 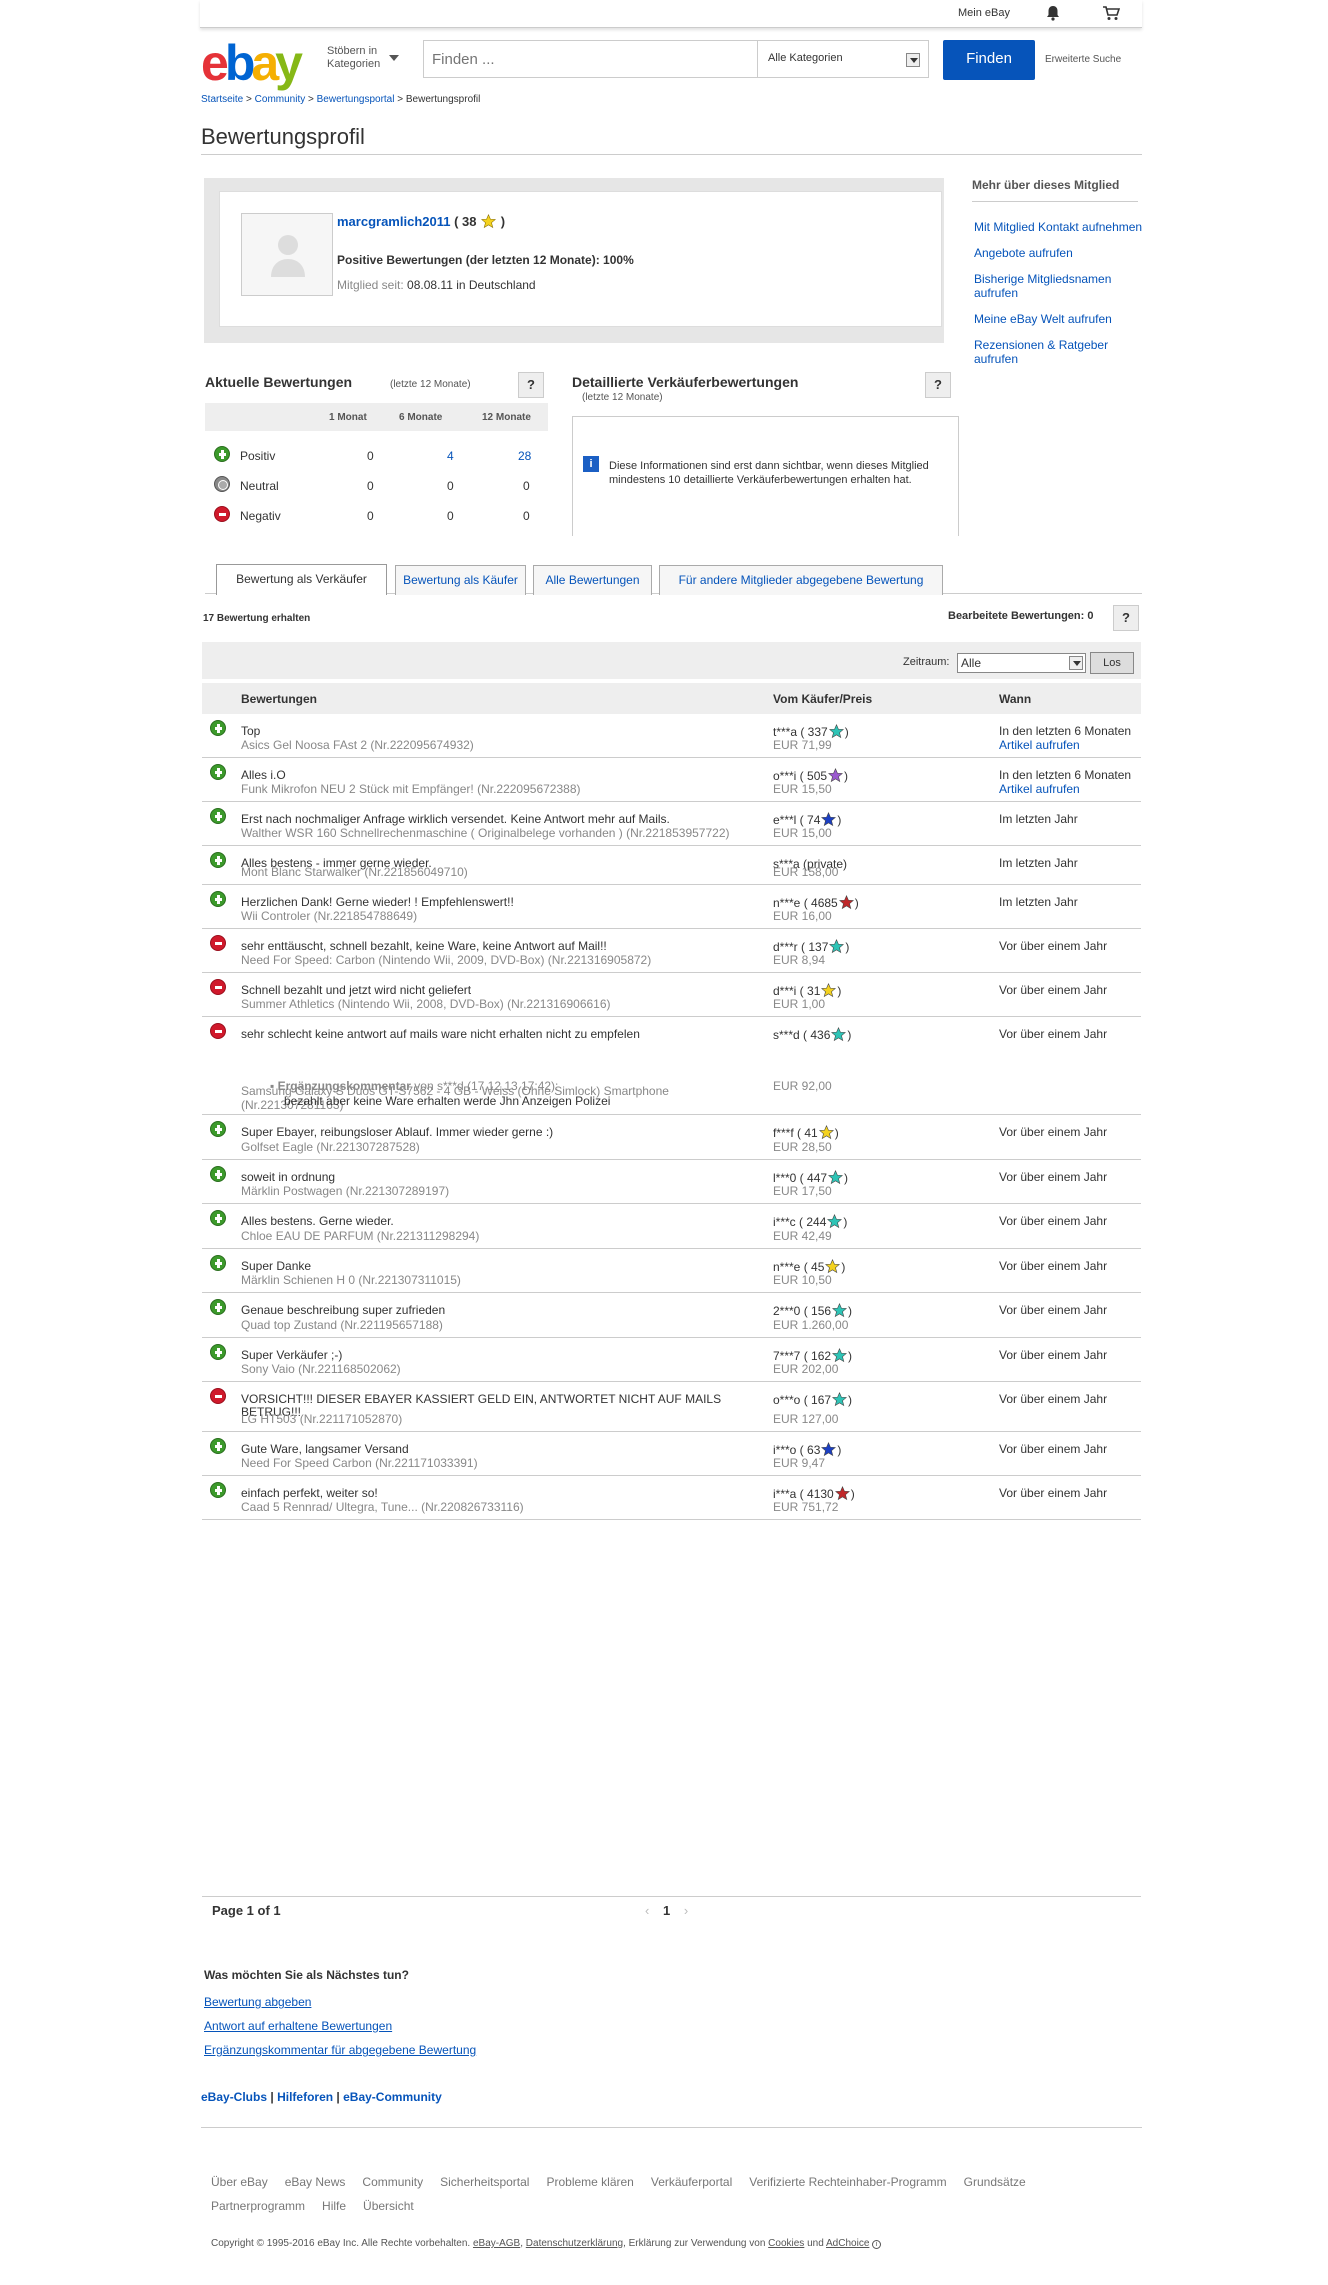 What do you see at coordinates (829, 818) in the screenshot?
I see `star-icon` at bounding box center [829, 818].